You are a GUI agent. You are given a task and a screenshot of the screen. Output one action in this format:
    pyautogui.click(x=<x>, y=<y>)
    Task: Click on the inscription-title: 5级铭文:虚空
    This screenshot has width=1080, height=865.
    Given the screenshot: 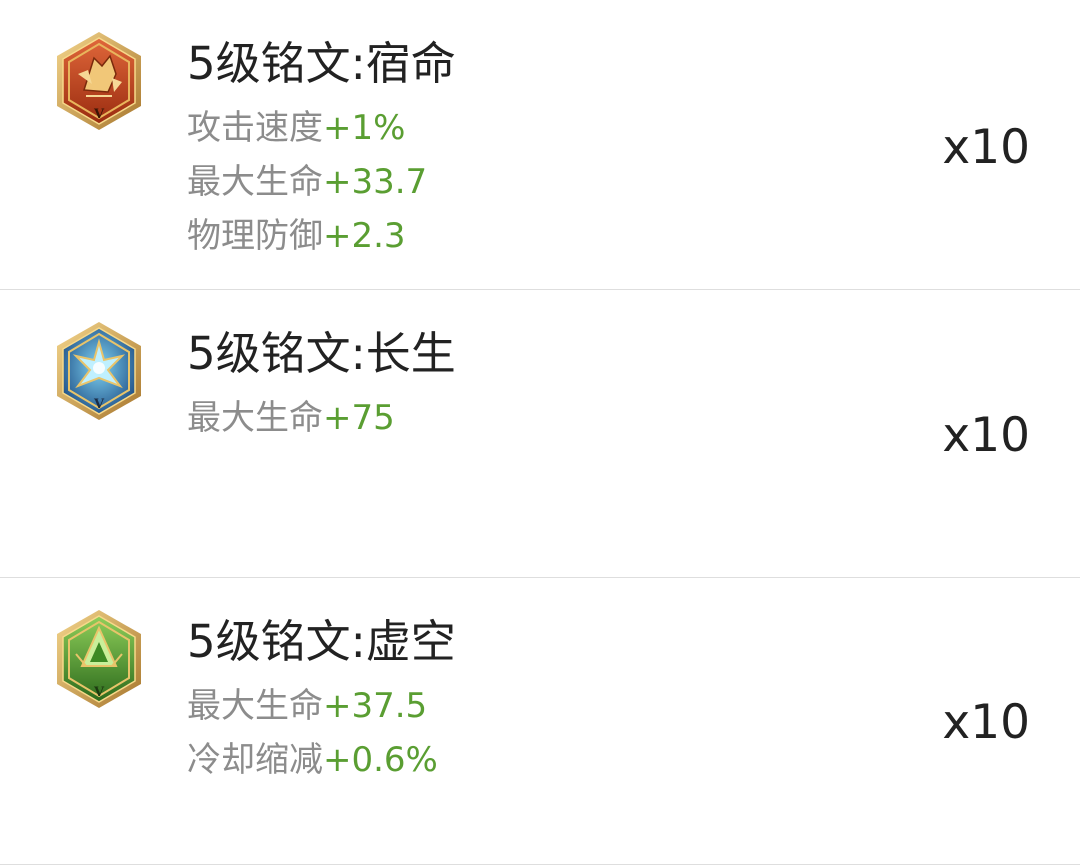 What is the action you would take?
    pyautogui.click(x=321, y=641)
    